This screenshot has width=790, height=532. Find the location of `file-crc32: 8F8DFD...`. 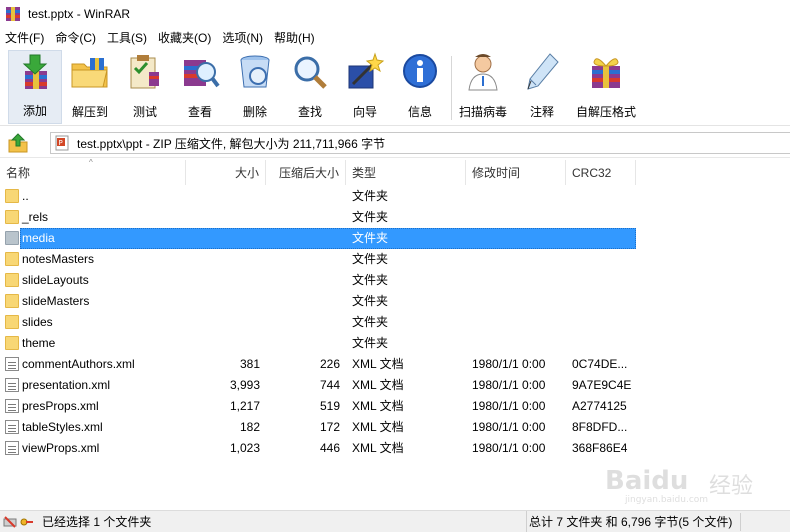

file-crc32: 8F8DFD... is located at coordinates (600, 427).